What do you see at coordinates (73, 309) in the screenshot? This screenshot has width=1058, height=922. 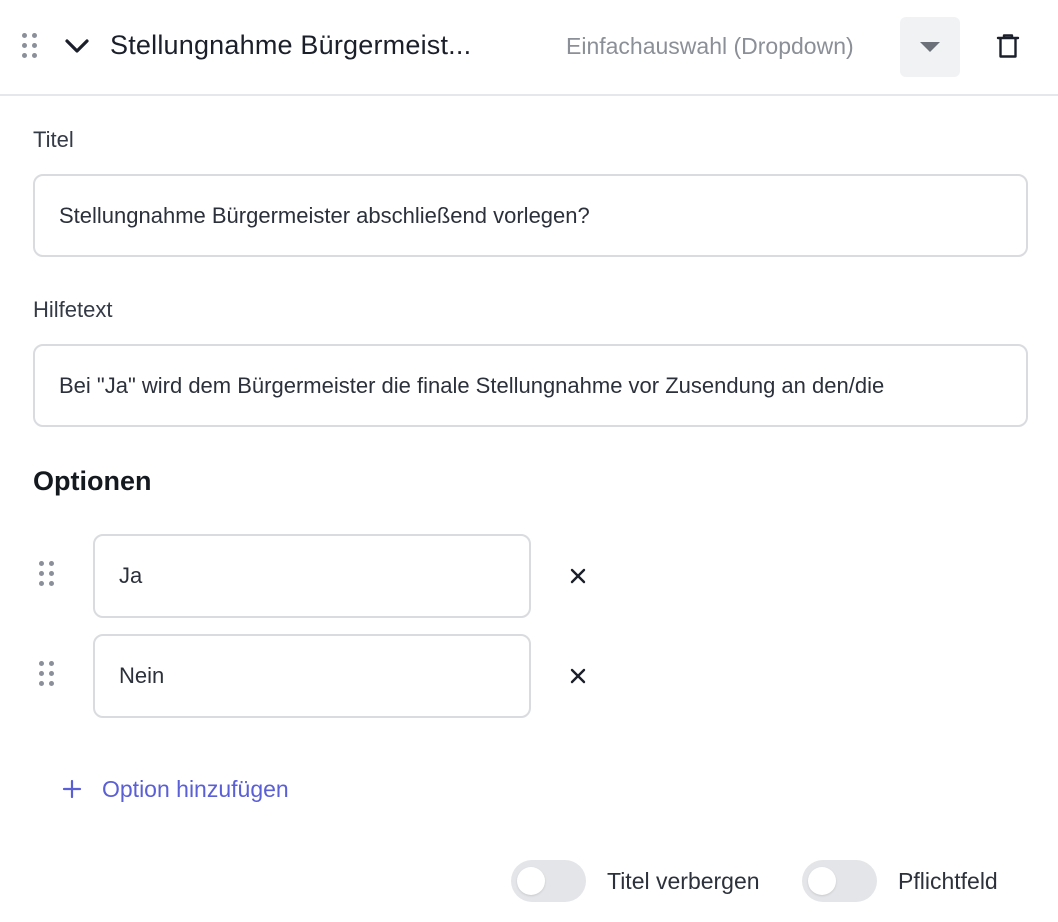 I see `help-text-label: Hilfetext` at bounding box center [73, 309].